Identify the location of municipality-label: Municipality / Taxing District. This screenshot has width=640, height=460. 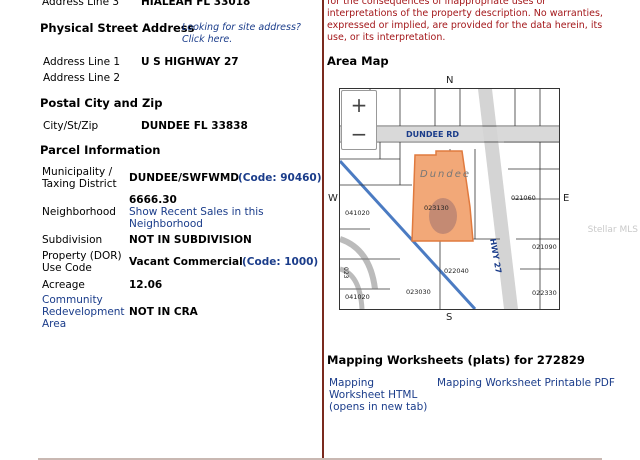
(79, 178).